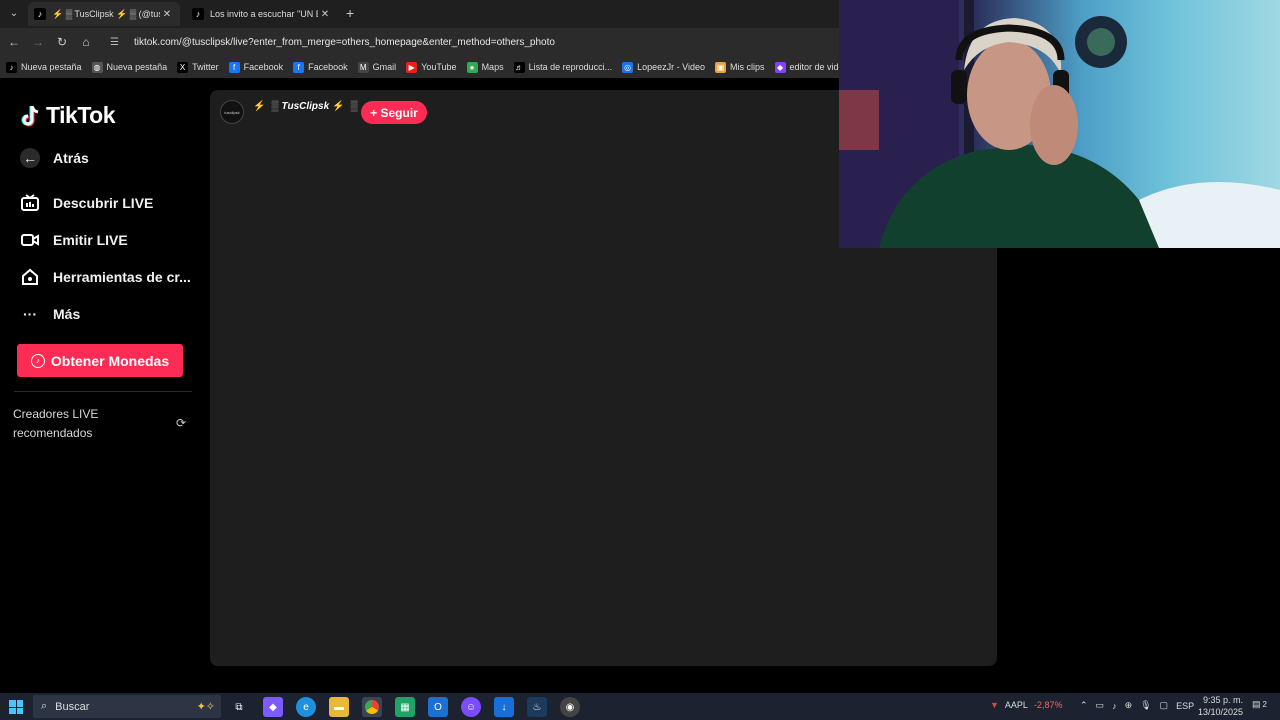 This screenshot has height=720, width=1280. Describe the element at coordinates (239, 707) in the screenshot. I see `task-view-icon: ⧉` at that location.